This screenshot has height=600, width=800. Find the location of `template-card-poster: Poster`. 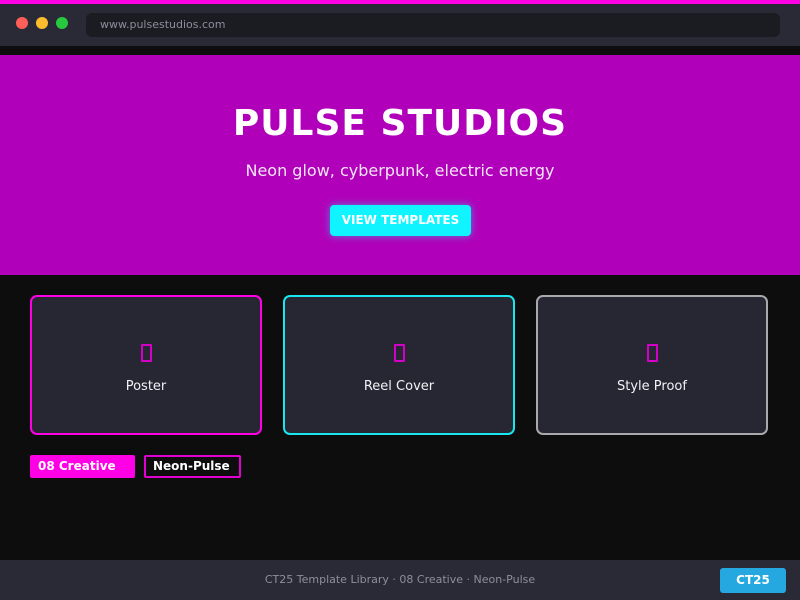

template-card-poster: Poster is located at coordinates (146, 365).